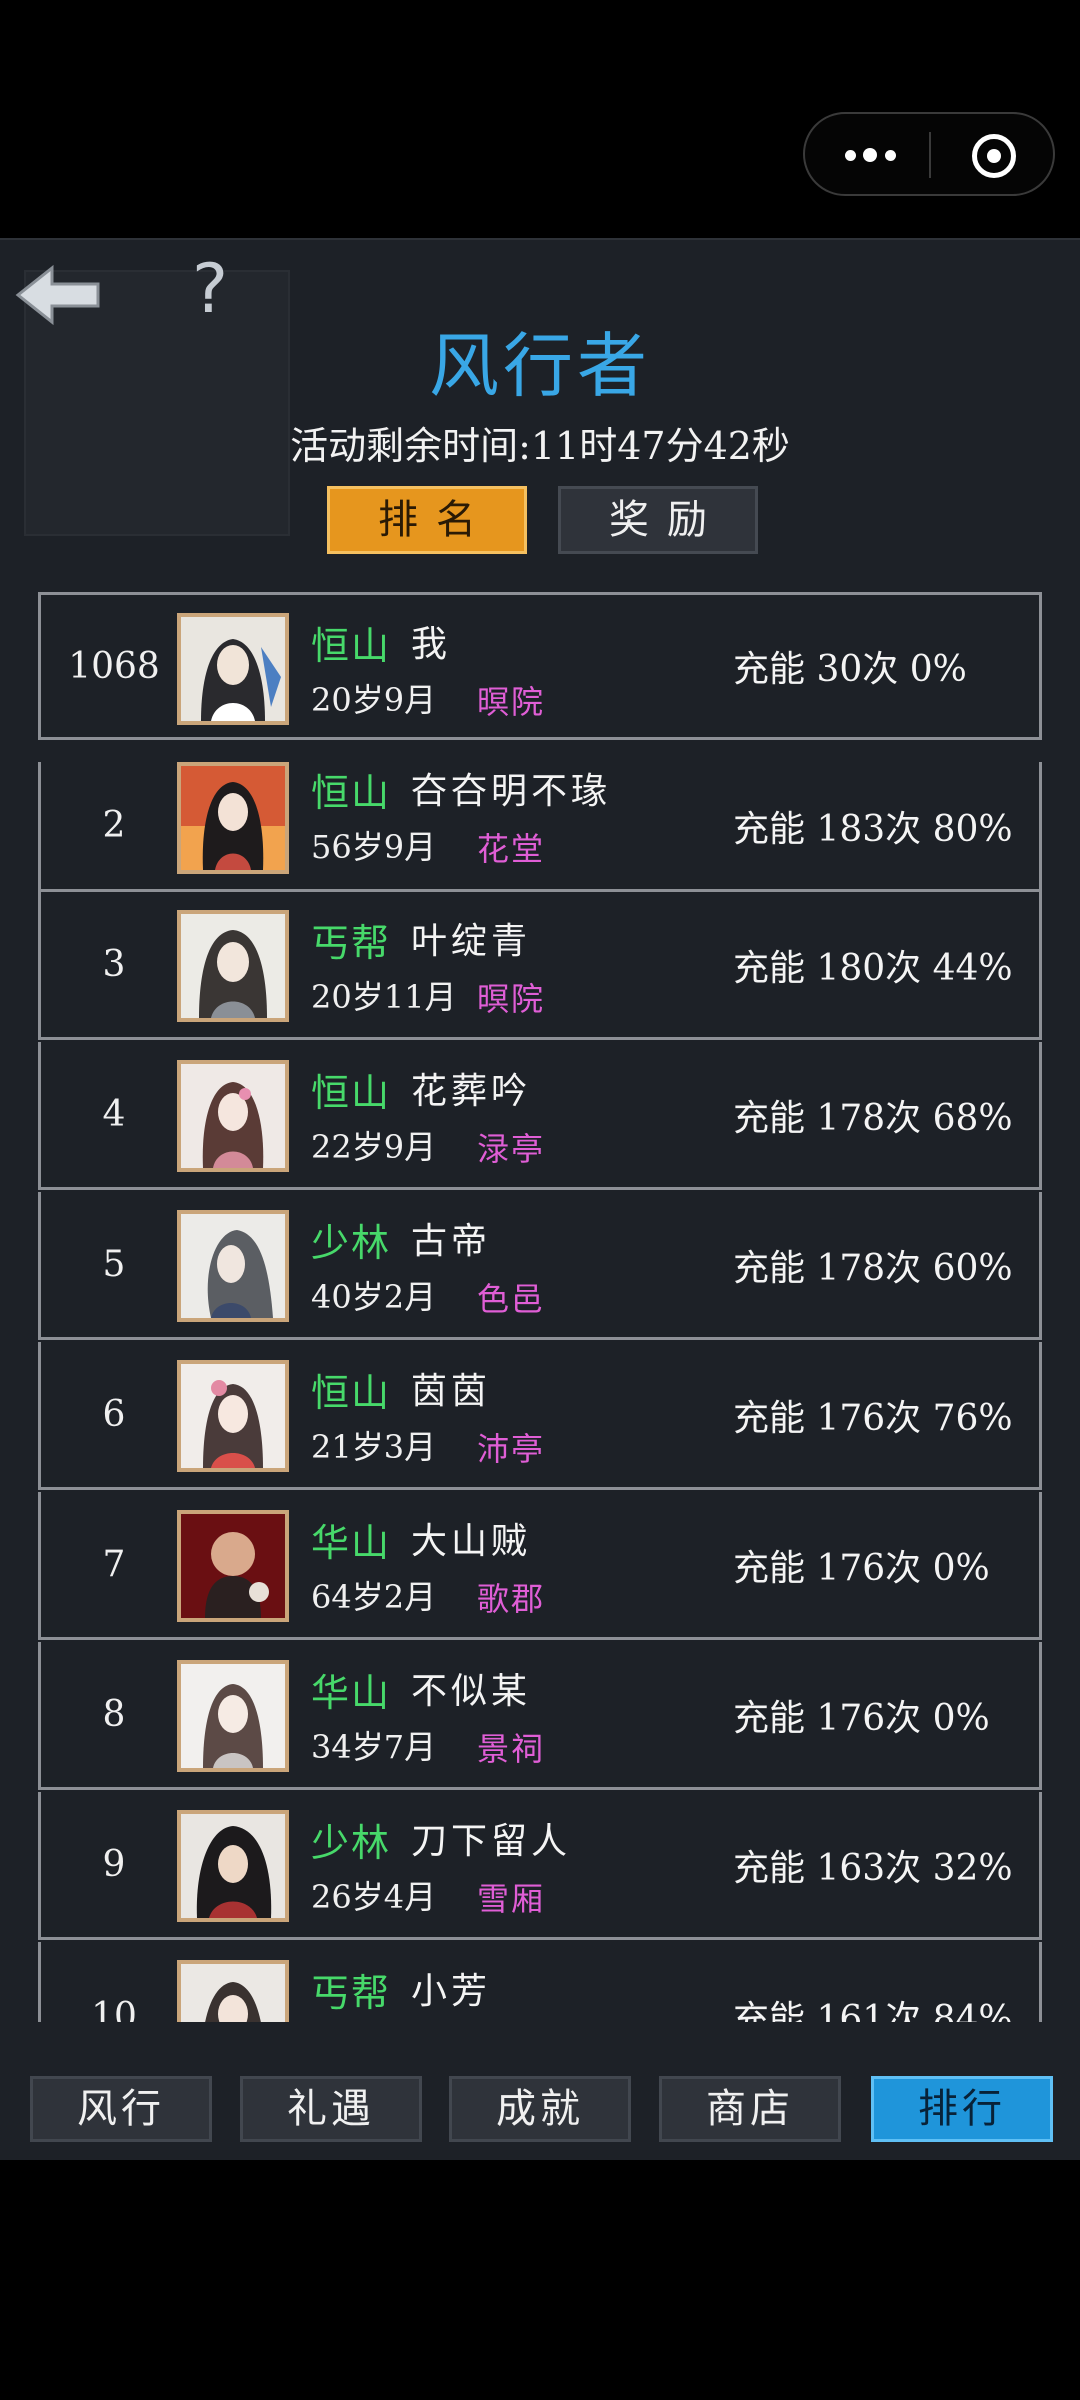 The width and height of the screenshot is (1080, 2400). What do you see at coordinates (427, 520) in the screenshot?
I see `tab-ranking: 排名` at bounding box center [427, 520].